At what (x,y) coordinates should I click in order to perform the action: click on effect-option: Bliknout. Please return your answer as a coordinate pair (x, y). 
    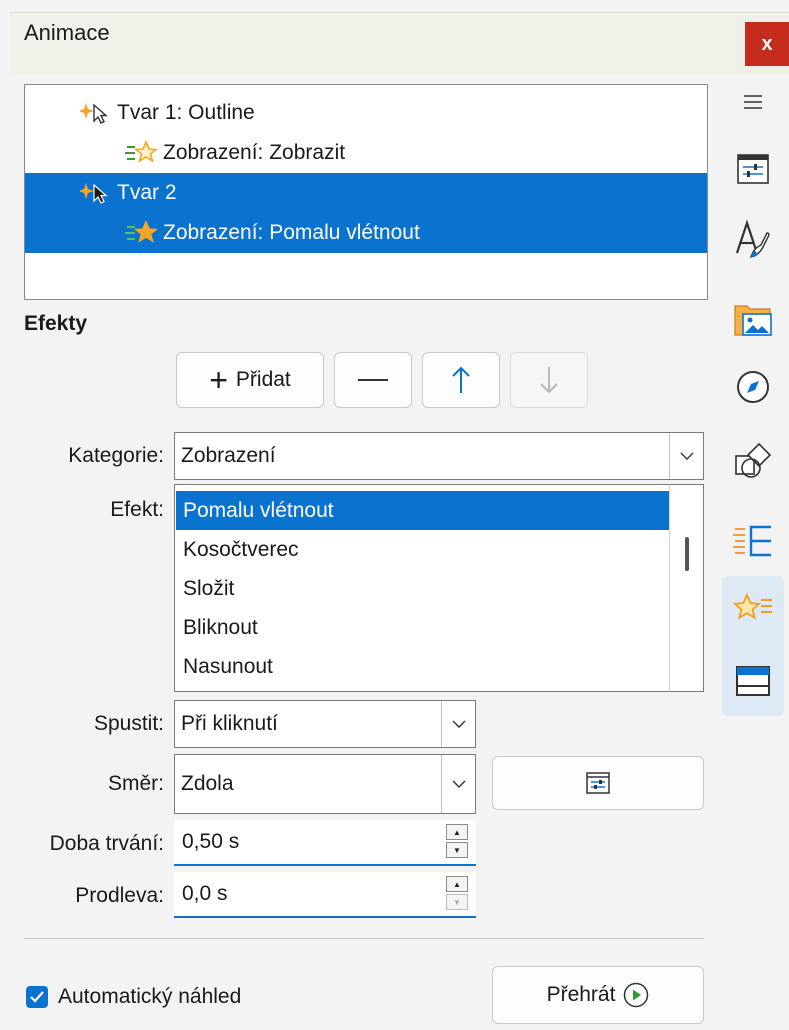
    Looking at the image, I should click on (423, 627).